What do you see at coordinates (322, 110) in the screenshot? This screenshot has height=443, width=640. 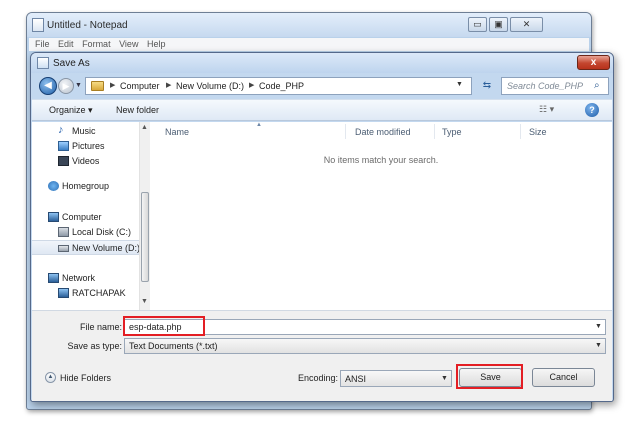 I see `command-toolbar: Organize ▾ New folder ☷ ▾ ?` at bounding box center [322, 110].